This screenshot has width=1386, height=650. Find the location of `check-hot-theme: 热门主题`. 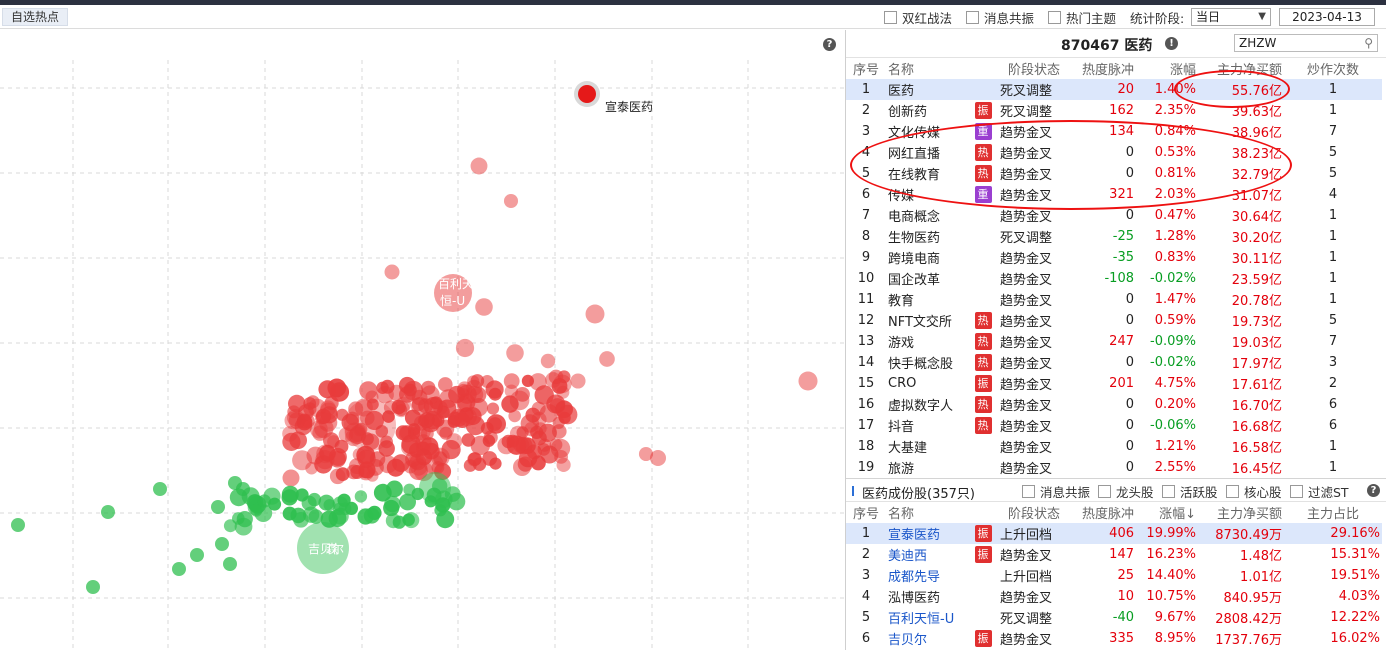

check-hot-theme: 热门主题 is located at coordinates (1082, 17).